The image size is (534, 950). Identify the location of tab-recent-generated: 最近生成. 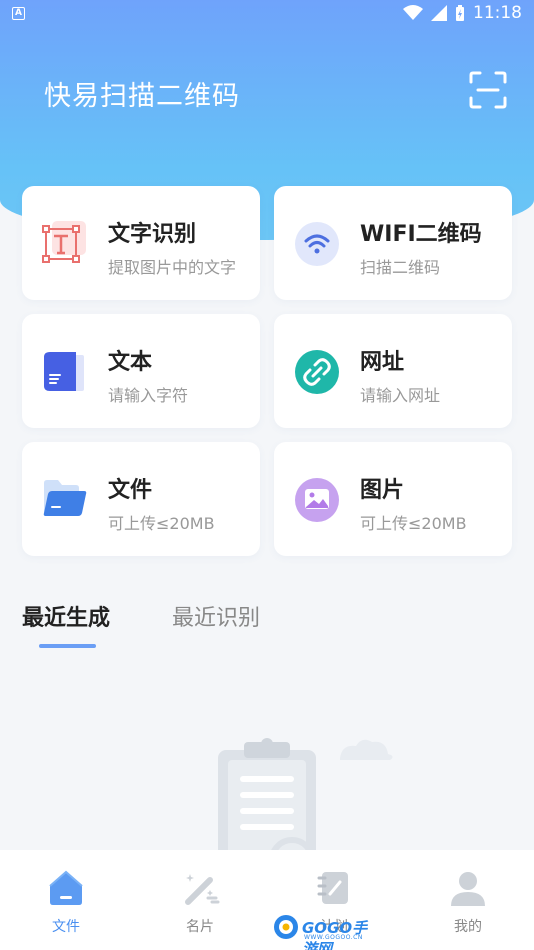
(66, 616).